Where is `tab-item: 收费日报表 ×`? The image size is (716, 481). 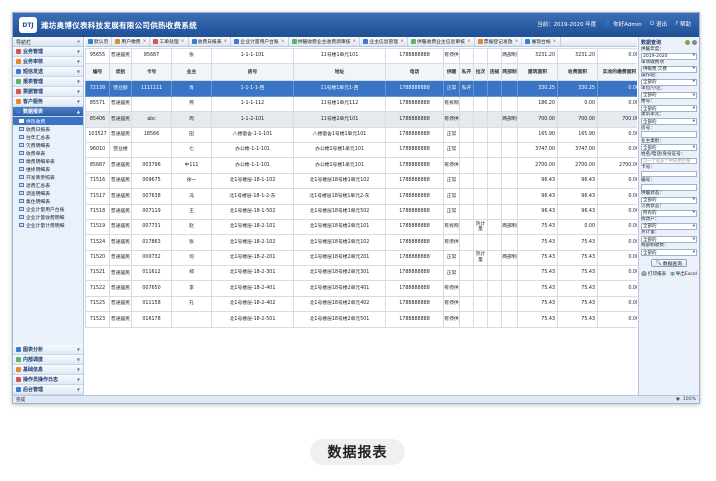 tab-item: 收费日报表 × is located at coordinates (210, 41).